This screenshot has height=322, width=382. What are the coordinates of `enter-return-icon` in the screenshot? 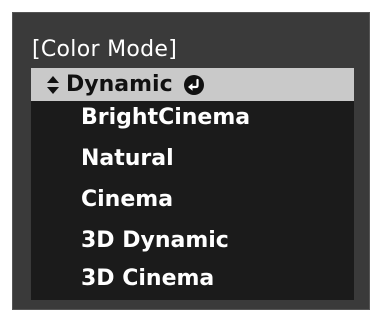 It's located at (194, 82).